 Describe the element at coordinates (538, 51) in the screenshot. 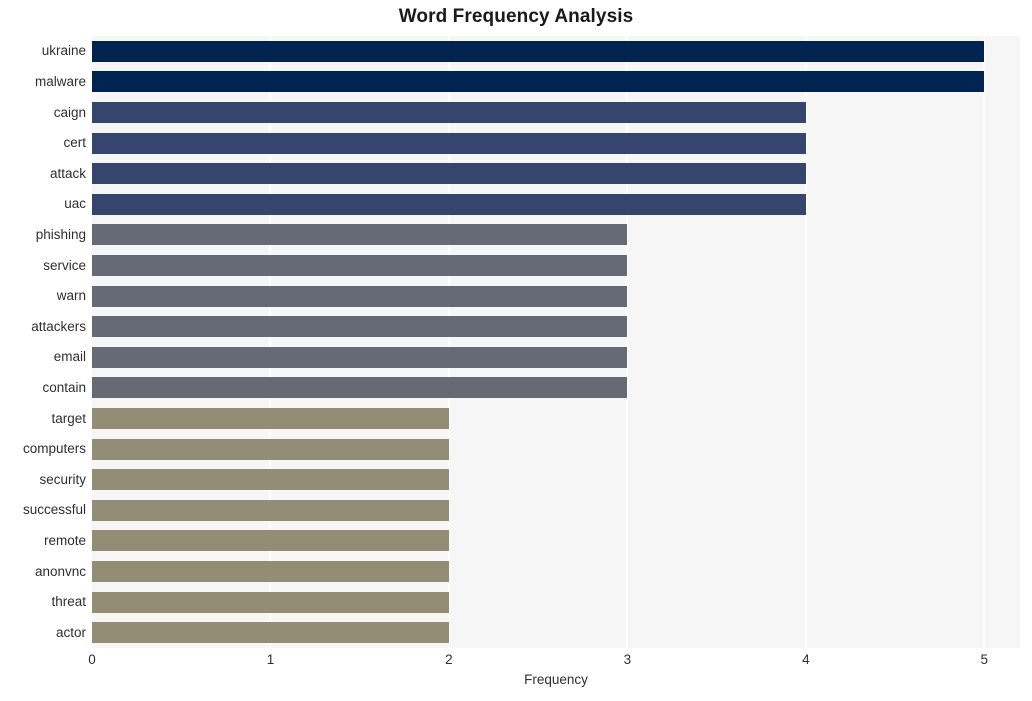

I see `bar-ukraine` at that location.